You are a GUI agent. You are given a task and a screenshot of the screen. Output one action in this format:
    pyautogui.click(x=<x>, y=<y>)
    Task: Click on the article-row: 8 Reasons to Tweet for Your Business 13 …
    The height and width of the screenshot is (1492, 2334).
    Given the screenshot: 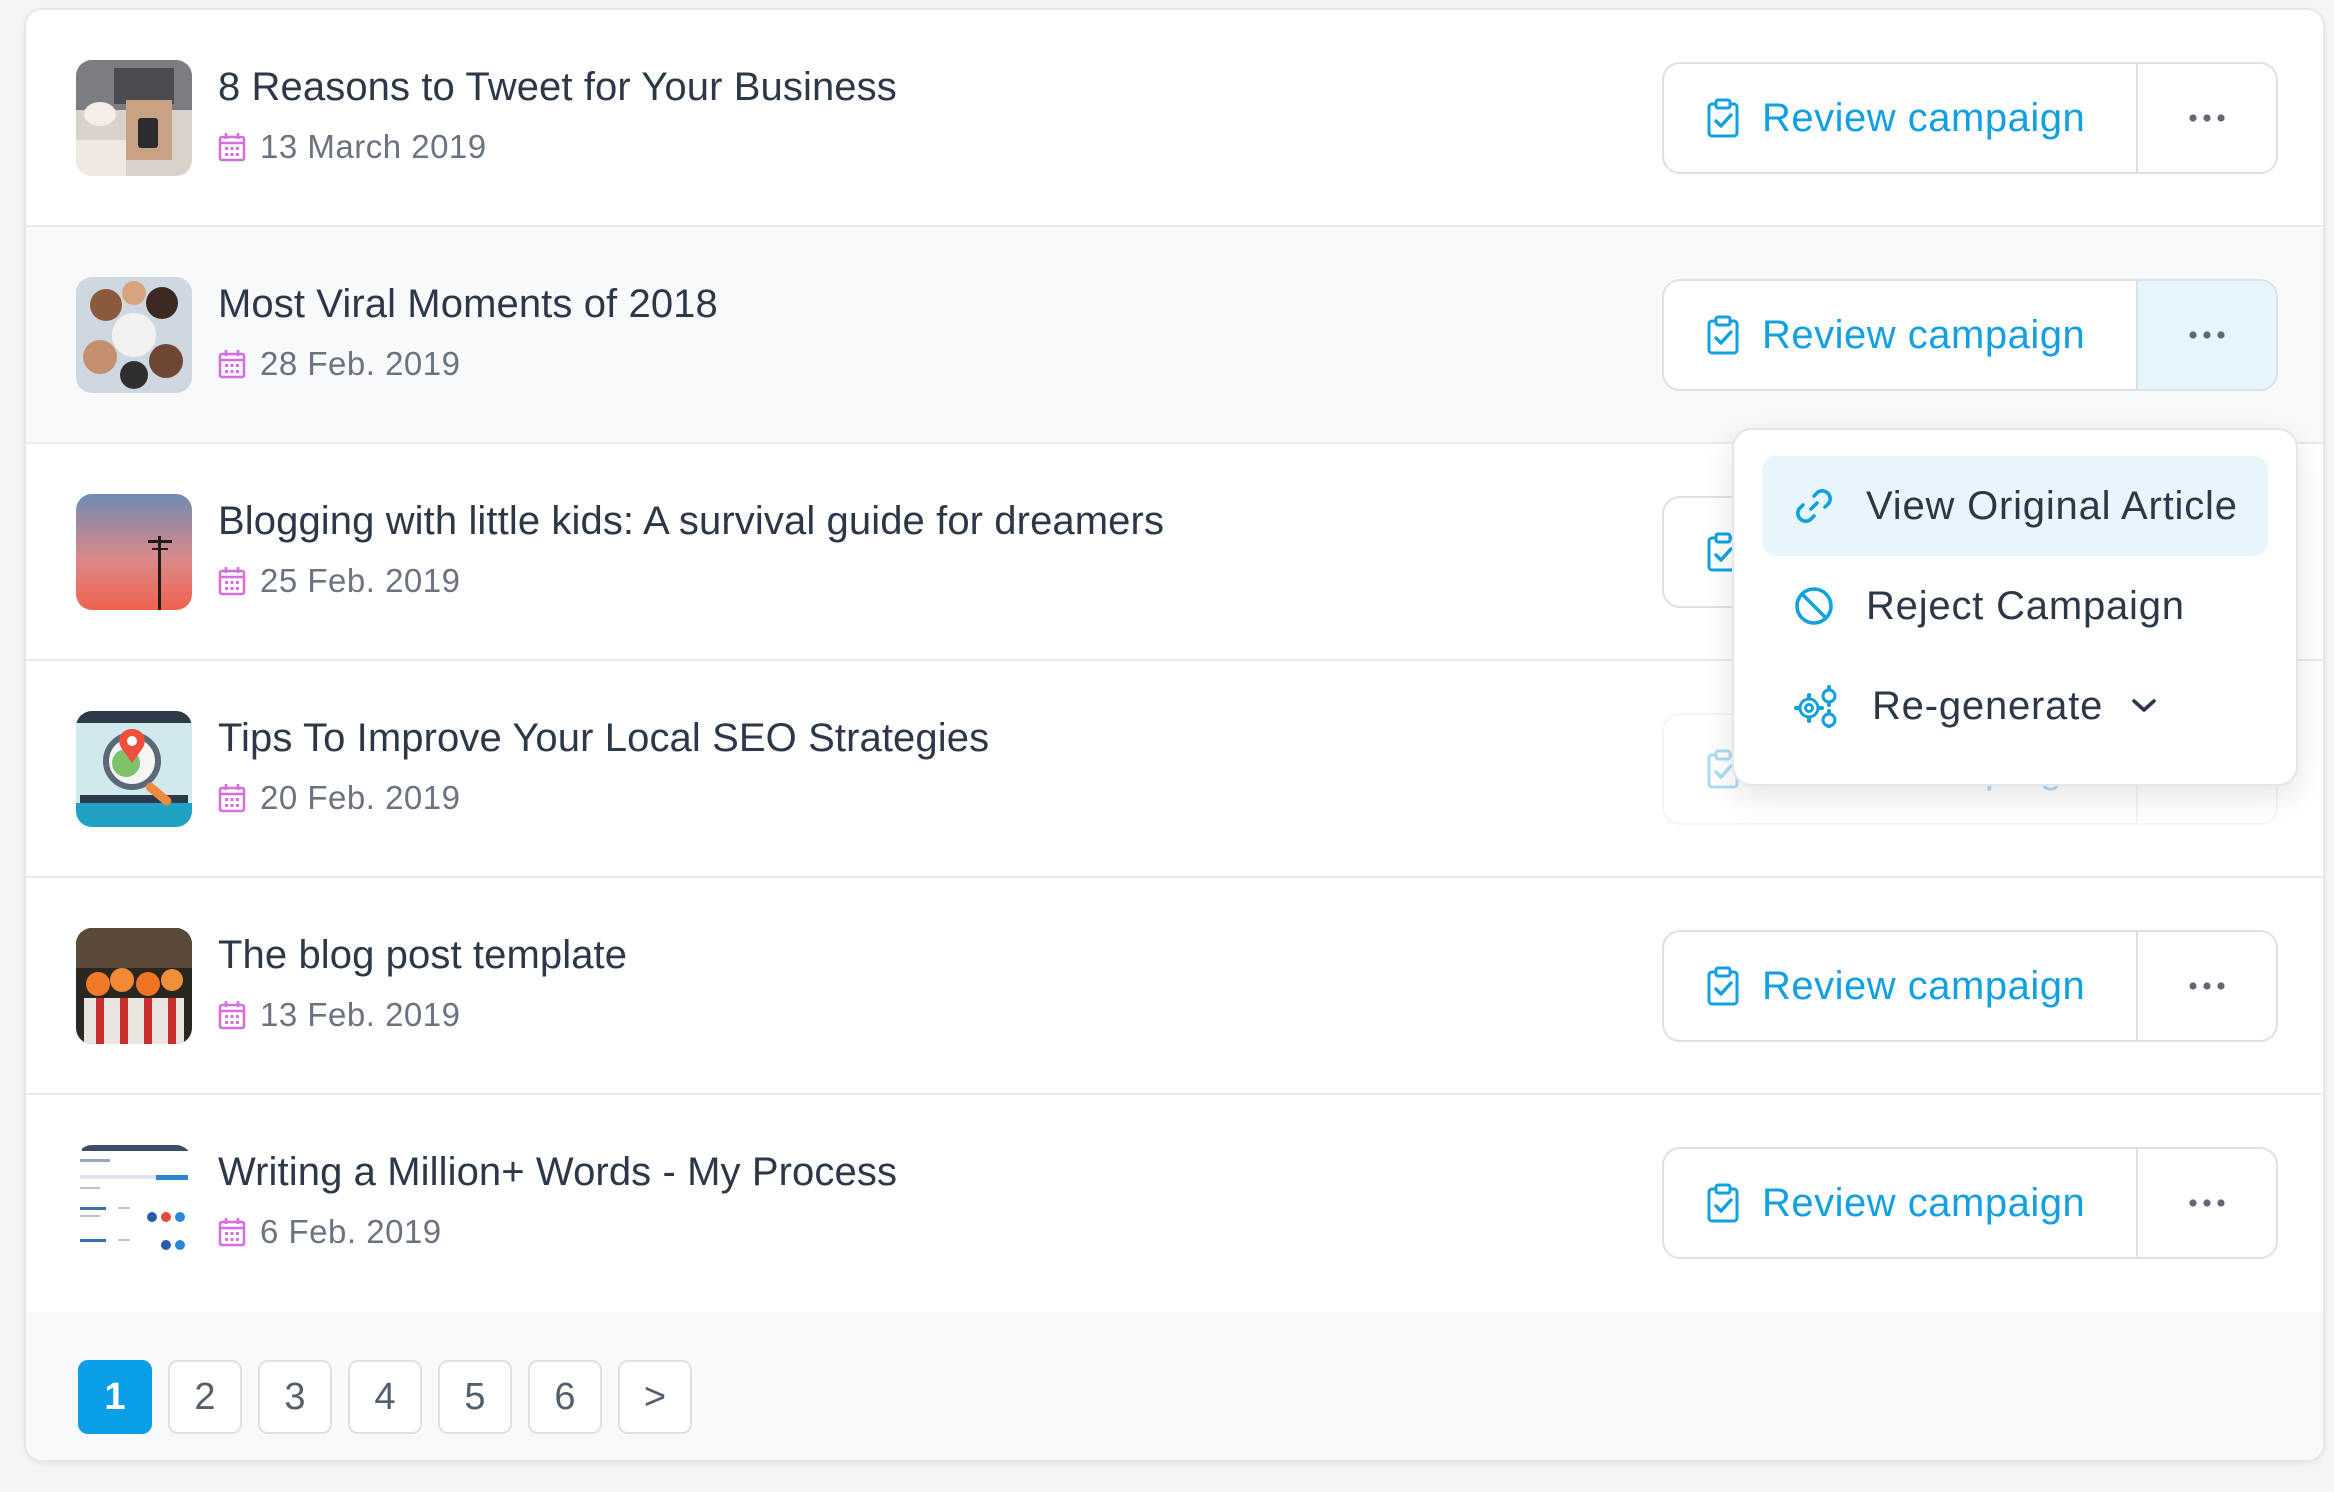 What is the action you would take?
    pyautogui.click(x=1174, y=118)
    